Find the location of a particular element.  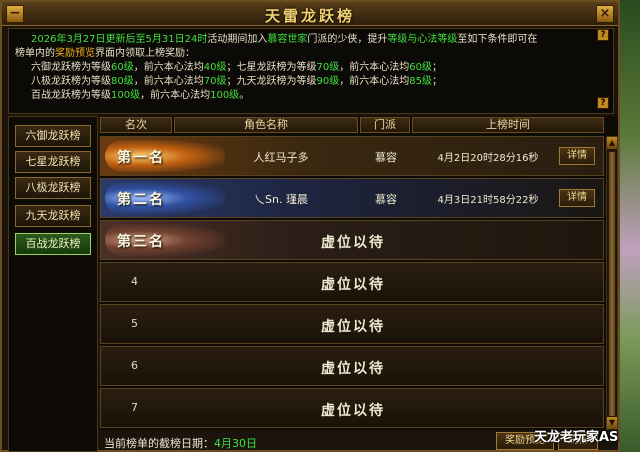

info-line-2: 榜单内的奖励预览界面内领取上榜奖励： is located at coordinates (311, 54).